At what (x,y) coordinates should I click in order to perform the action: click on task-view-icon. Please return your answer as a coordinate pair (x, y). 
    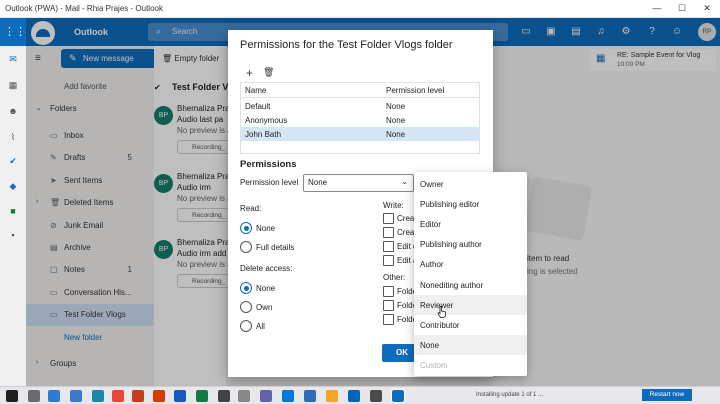
    Looking at the image, I should click on (34, 396).